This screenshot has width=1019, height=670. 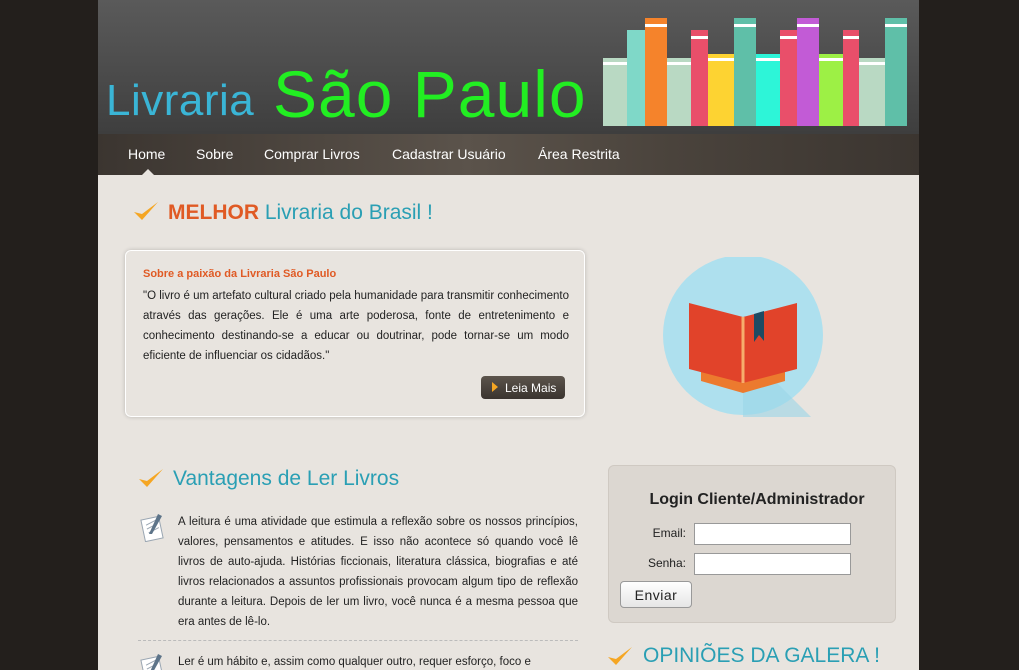 What do you see at coordinates (312, 154) in the screenshot?
I see `nav-comprar-livros: Comprar Livros` at bounding box center [312, 154].